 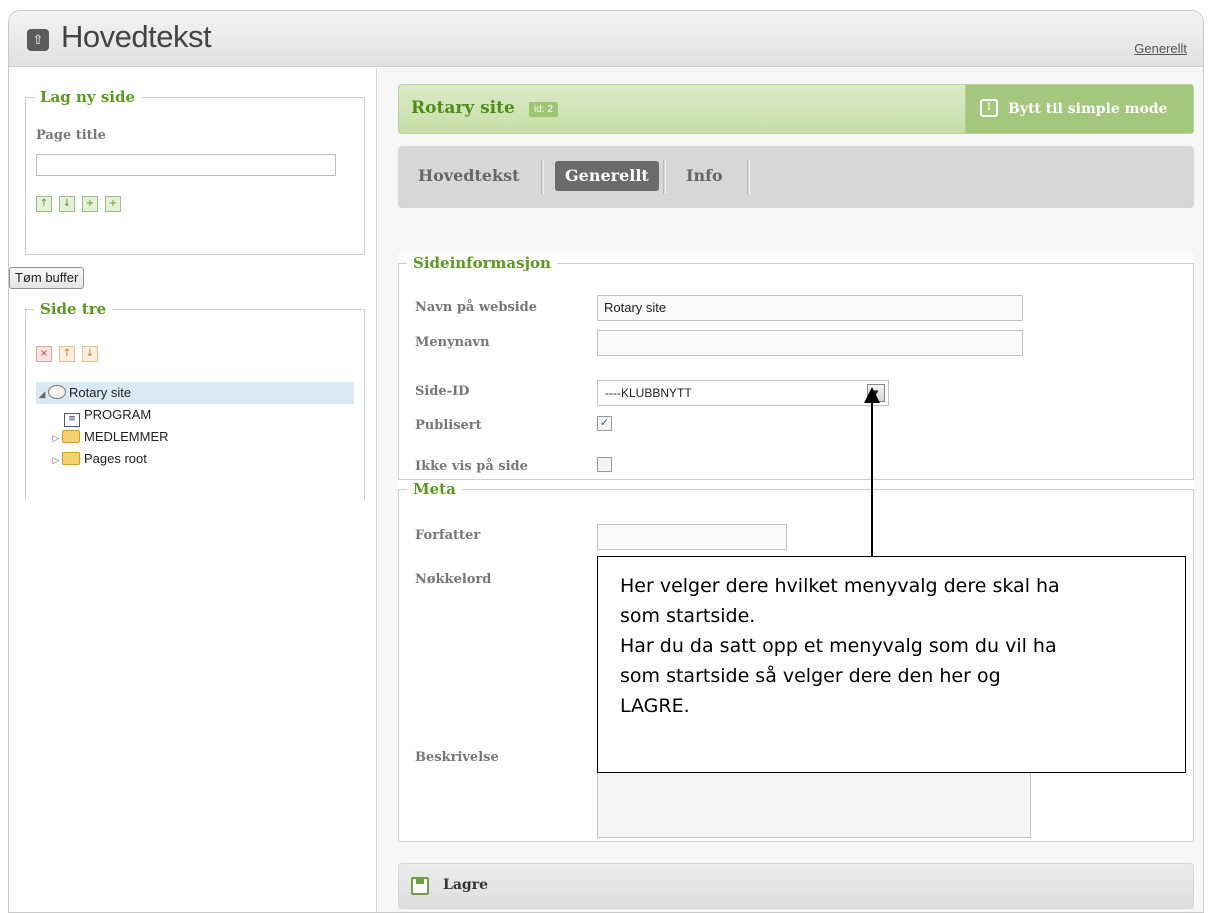 I want to click on simple-mode-button: ! Bytt til simple mode, so click(x=1079, y=109).